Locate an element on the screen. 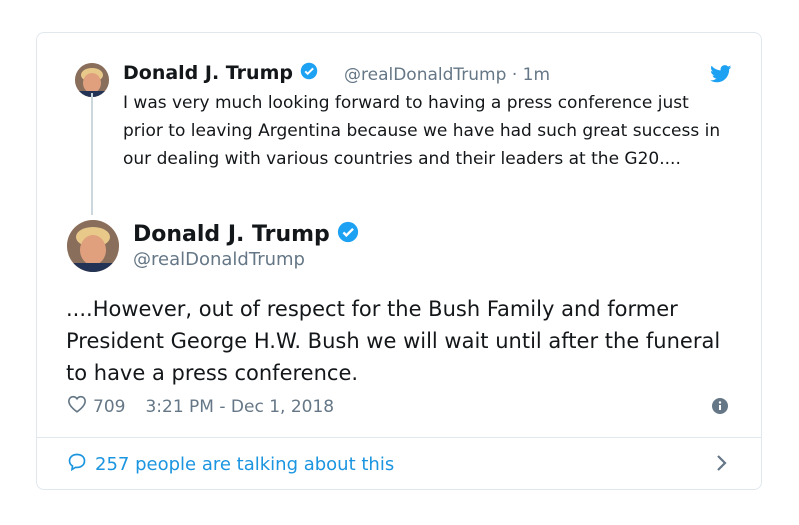 Image resolution: width=799 pixels, height=525 pixels. tweet-meta: 709 3:21 PM - Dec 1, 2018 is located at coordinates (200, 406).